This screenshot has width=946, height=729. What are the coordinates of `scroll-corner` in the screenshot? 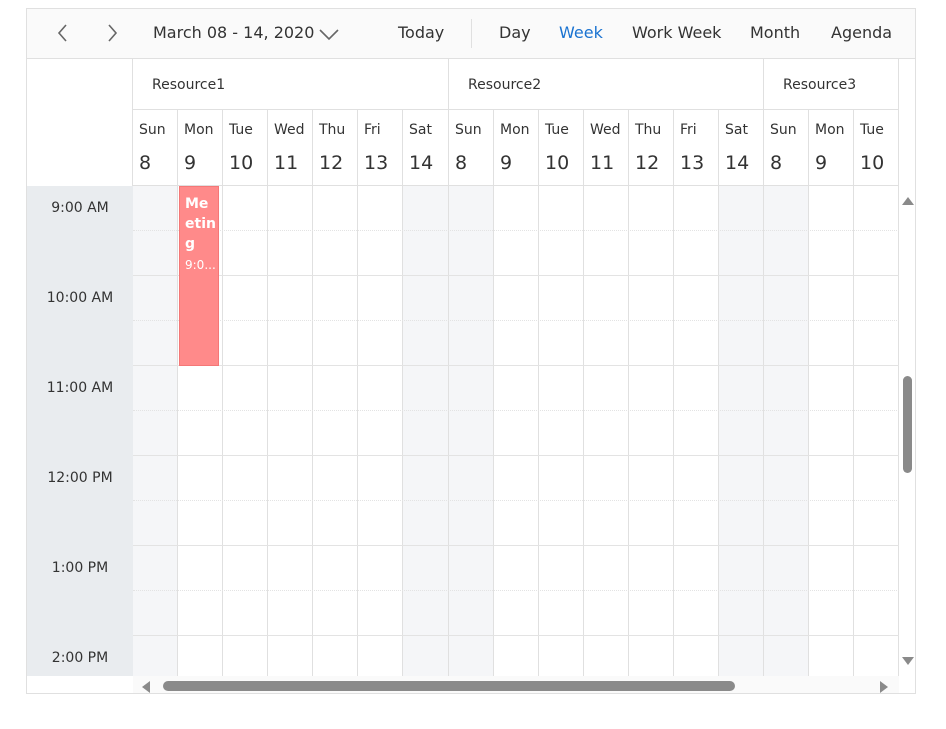 It's located at (80, 684).